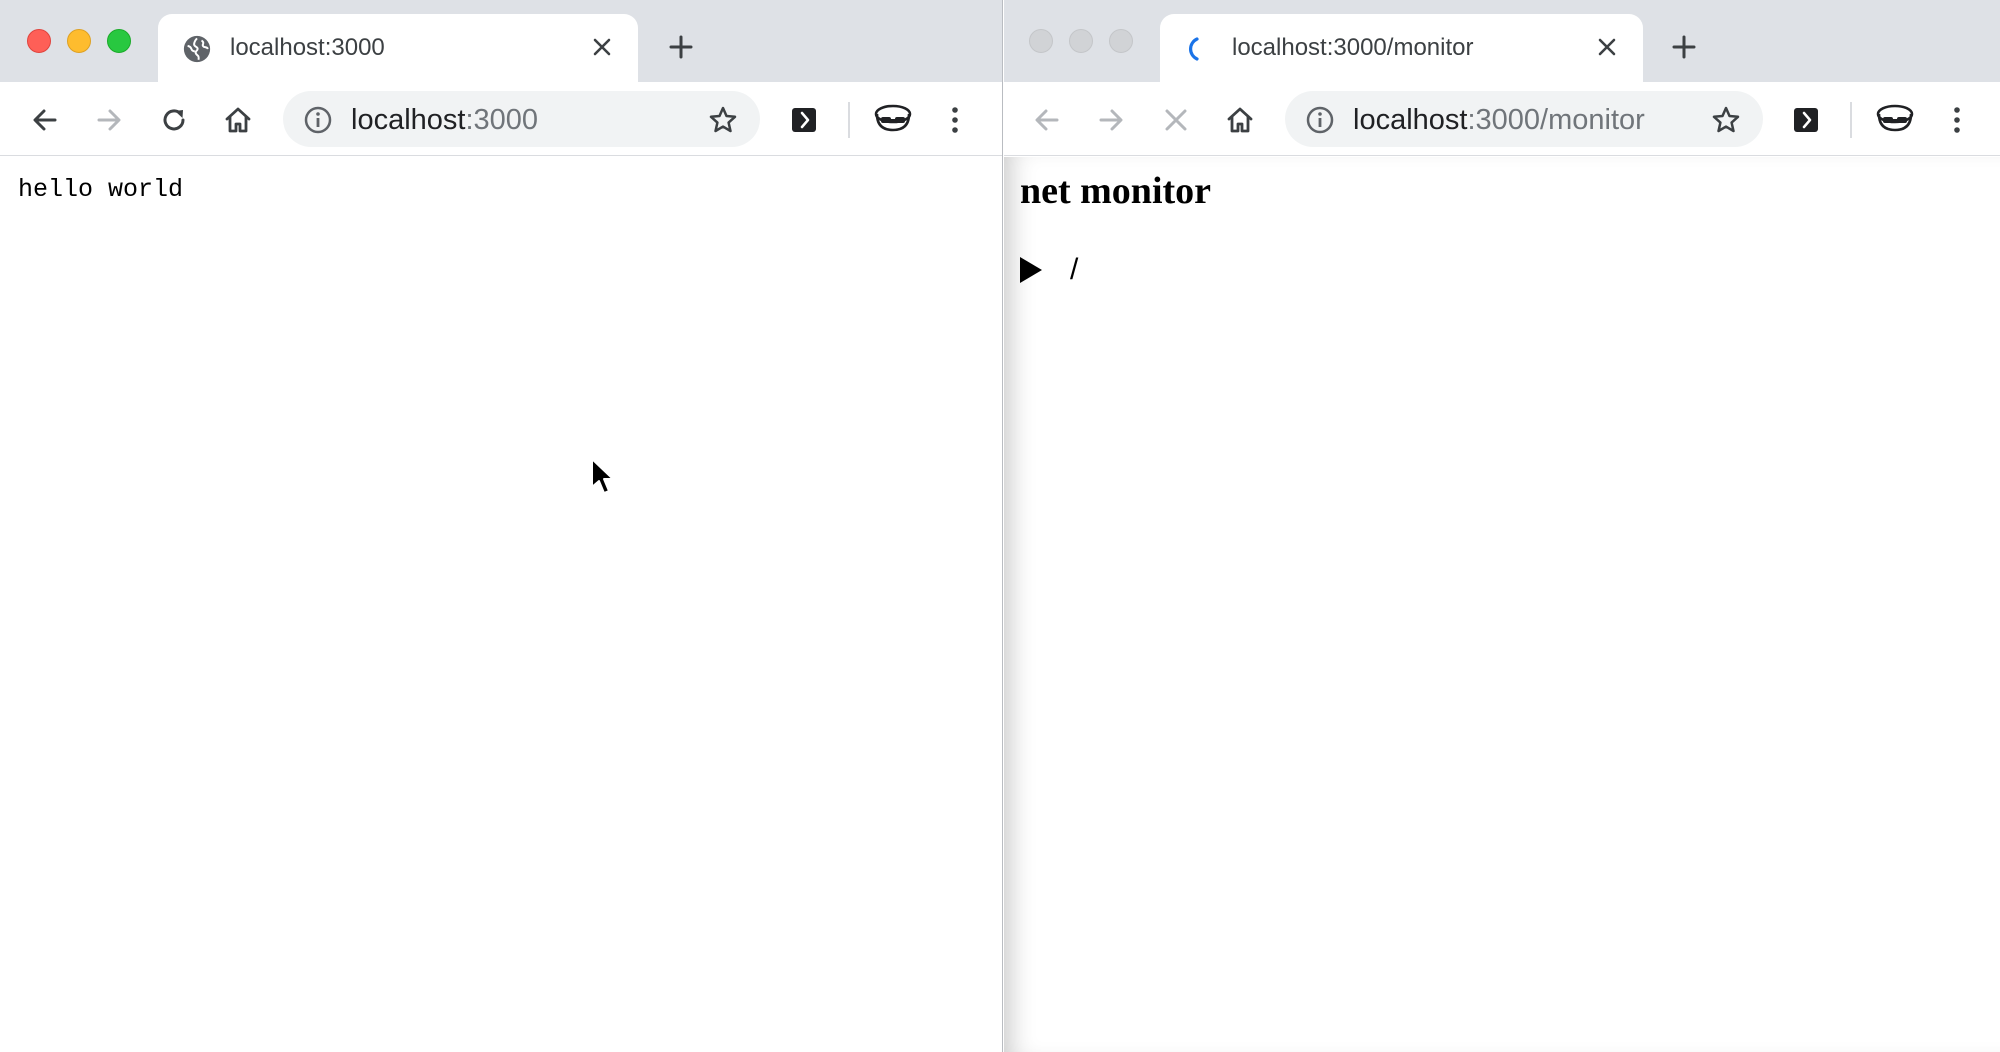 The width and height of the screenshot is (2000, 1052). I want to click on tab-monitor: localhost:3000/monitor, so click(1401, 48).